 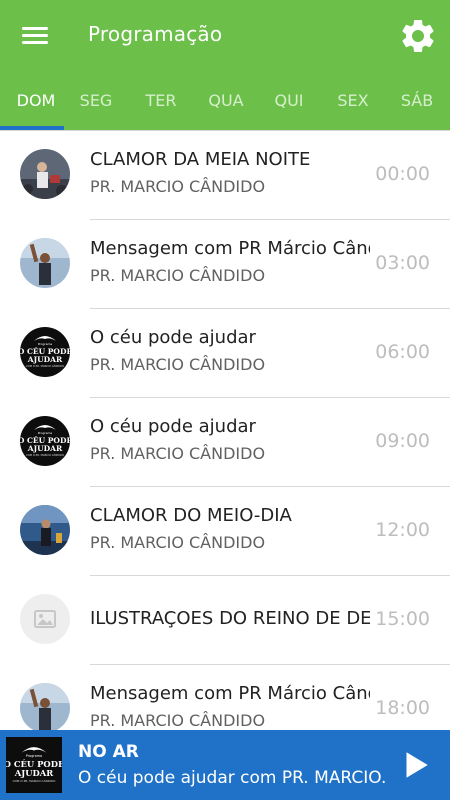 I want to click on page-title: Programação, so click(x=155, y=34).